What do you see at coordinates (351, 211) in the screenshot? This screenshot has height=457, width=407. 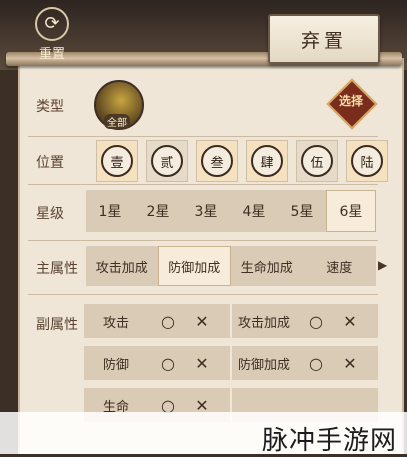 I see `star-6: 6星` at bounding box center [351, 211].